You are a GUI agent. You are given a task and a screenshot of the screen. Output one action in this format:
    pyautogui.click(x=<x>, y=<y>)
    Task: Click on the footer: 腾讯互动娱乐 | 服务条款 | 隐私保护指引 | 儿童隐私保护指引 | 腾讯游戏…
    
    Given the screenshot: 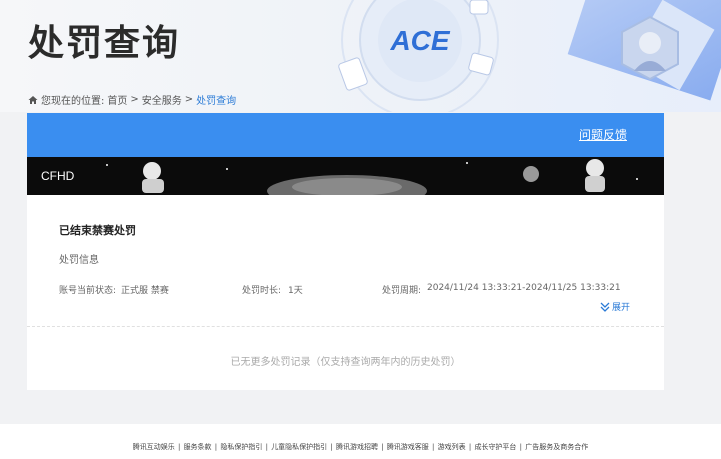 What is the action you would take?
    pyautogui.click(x=360, y=441)
    